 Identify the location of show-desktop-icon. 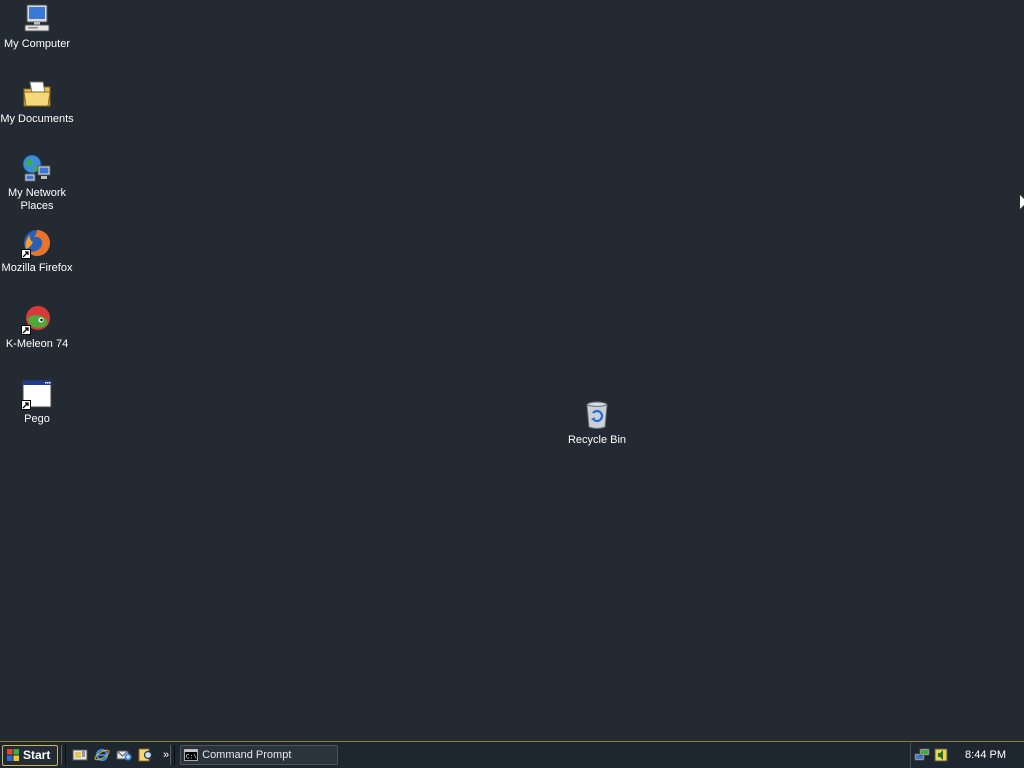
(80, 755).